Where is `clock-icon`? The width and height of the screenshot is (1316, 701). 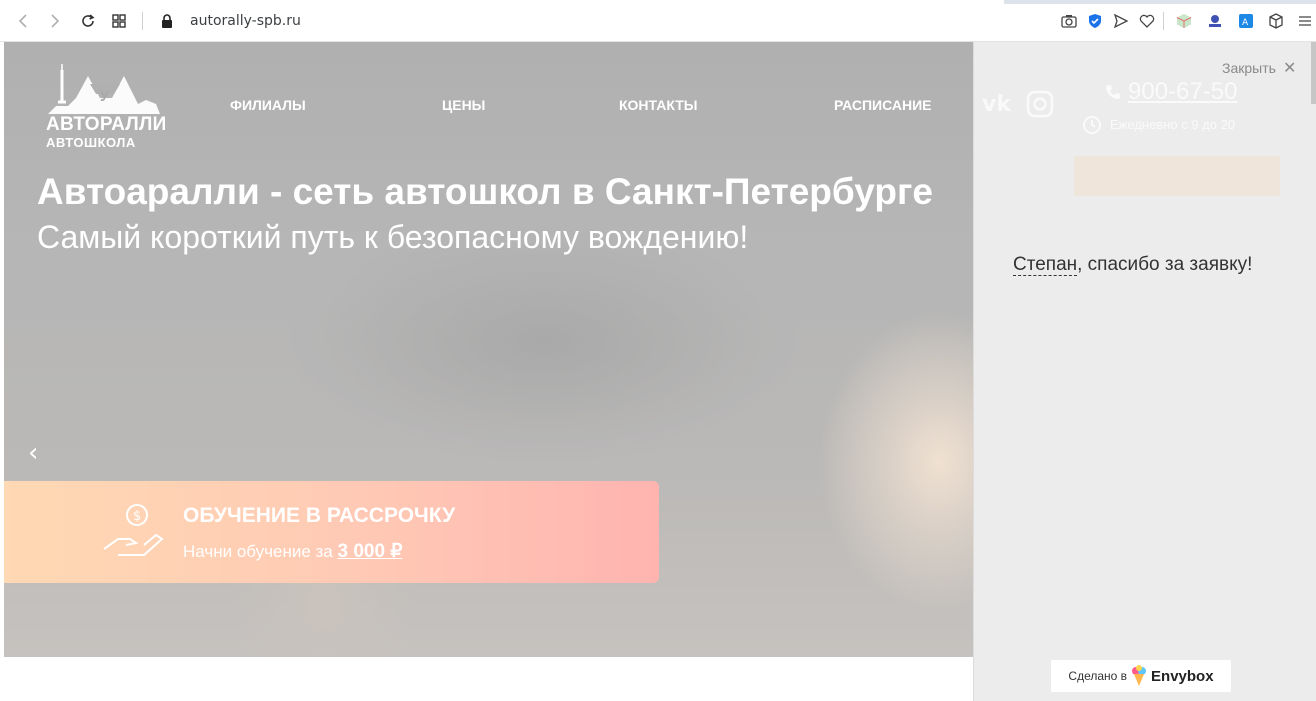
clock-icon is located at coordinates (1092, 125).